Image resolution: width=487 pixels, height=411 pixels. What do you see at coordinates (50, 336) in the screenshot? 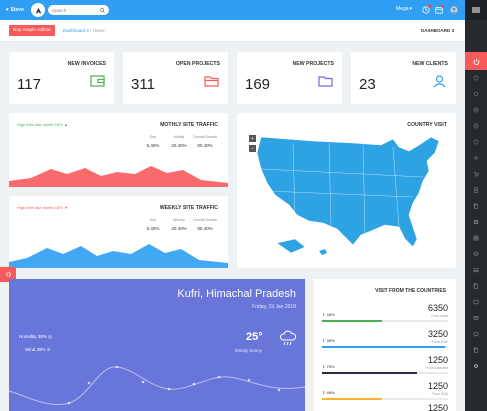
I see `drop-icon: ◎` at bounding box center [50, 336].